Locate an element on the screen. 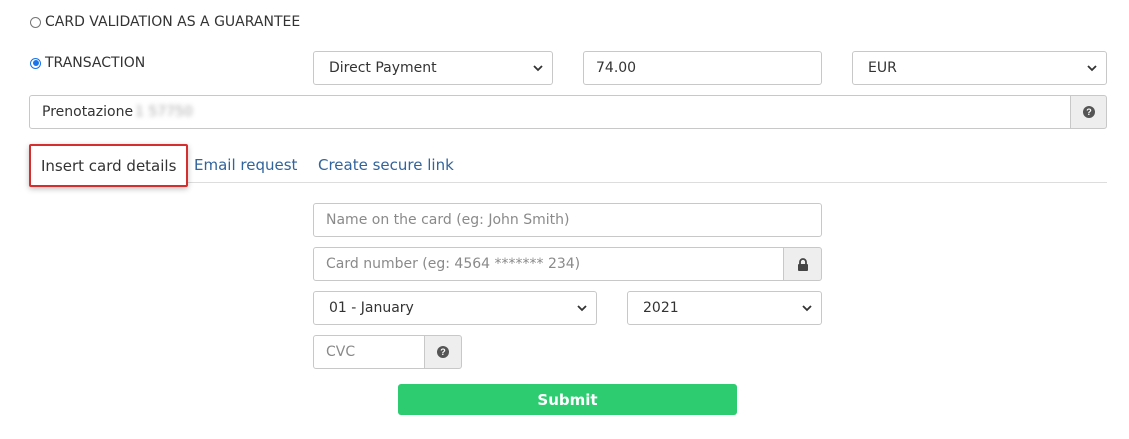  tab-email-request: Email request is located at coordinates (245, 165).